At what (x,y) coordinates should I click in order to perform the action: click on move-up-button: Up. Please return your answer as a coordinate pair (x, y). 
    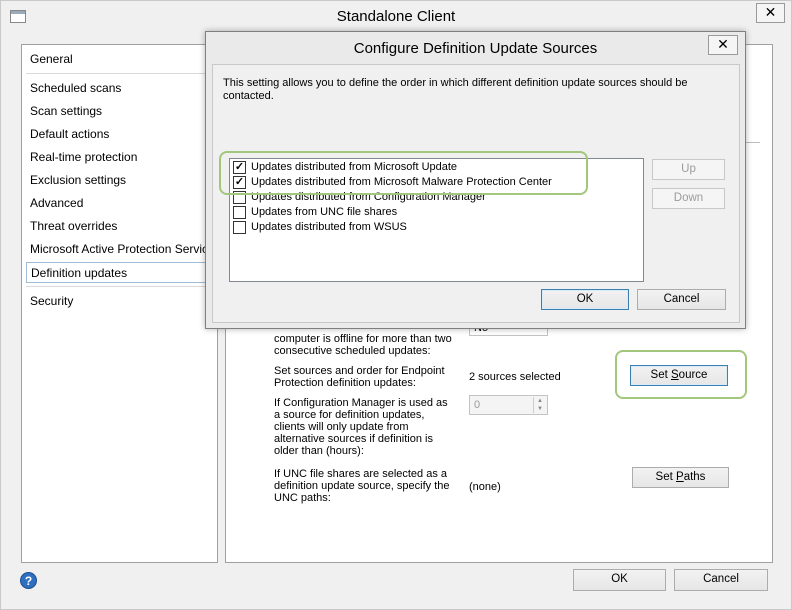
    Looking at the image, I should click on (688, 169).